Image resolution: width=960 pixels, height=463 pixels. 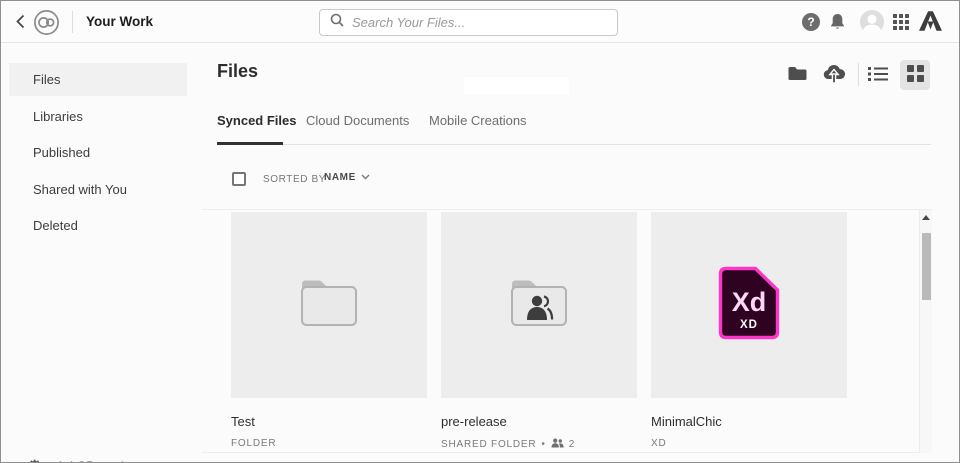 What do you see at coordinates (98, 116) in the screenshot?
I see `sidebar-item-libraries: Libraries` at bounding box center [98, 116].